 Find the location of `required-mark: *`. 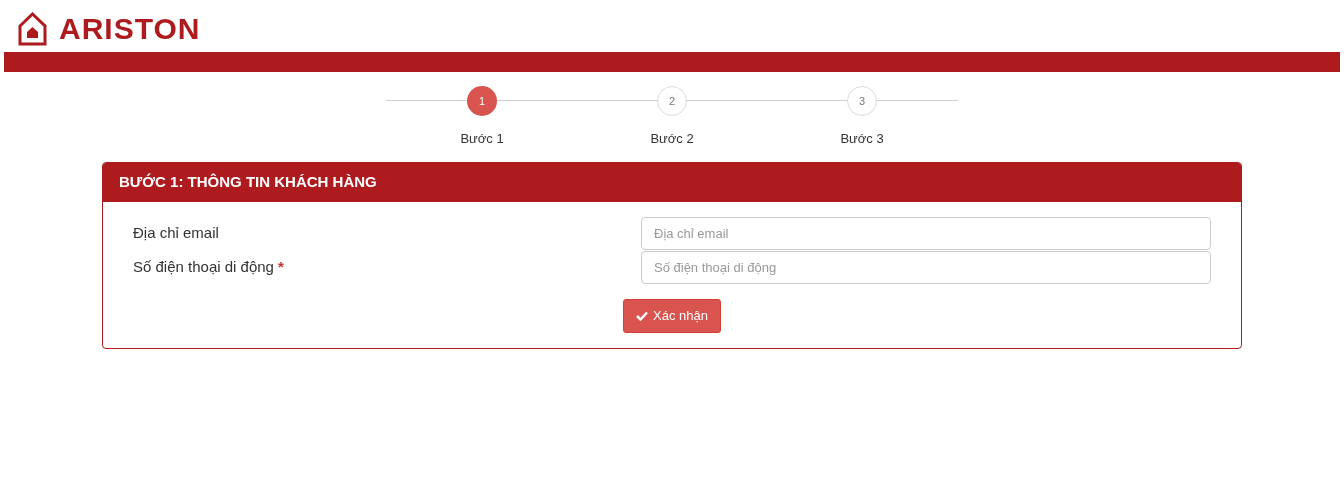

required-mark: * is located at coordinates (280, 266).